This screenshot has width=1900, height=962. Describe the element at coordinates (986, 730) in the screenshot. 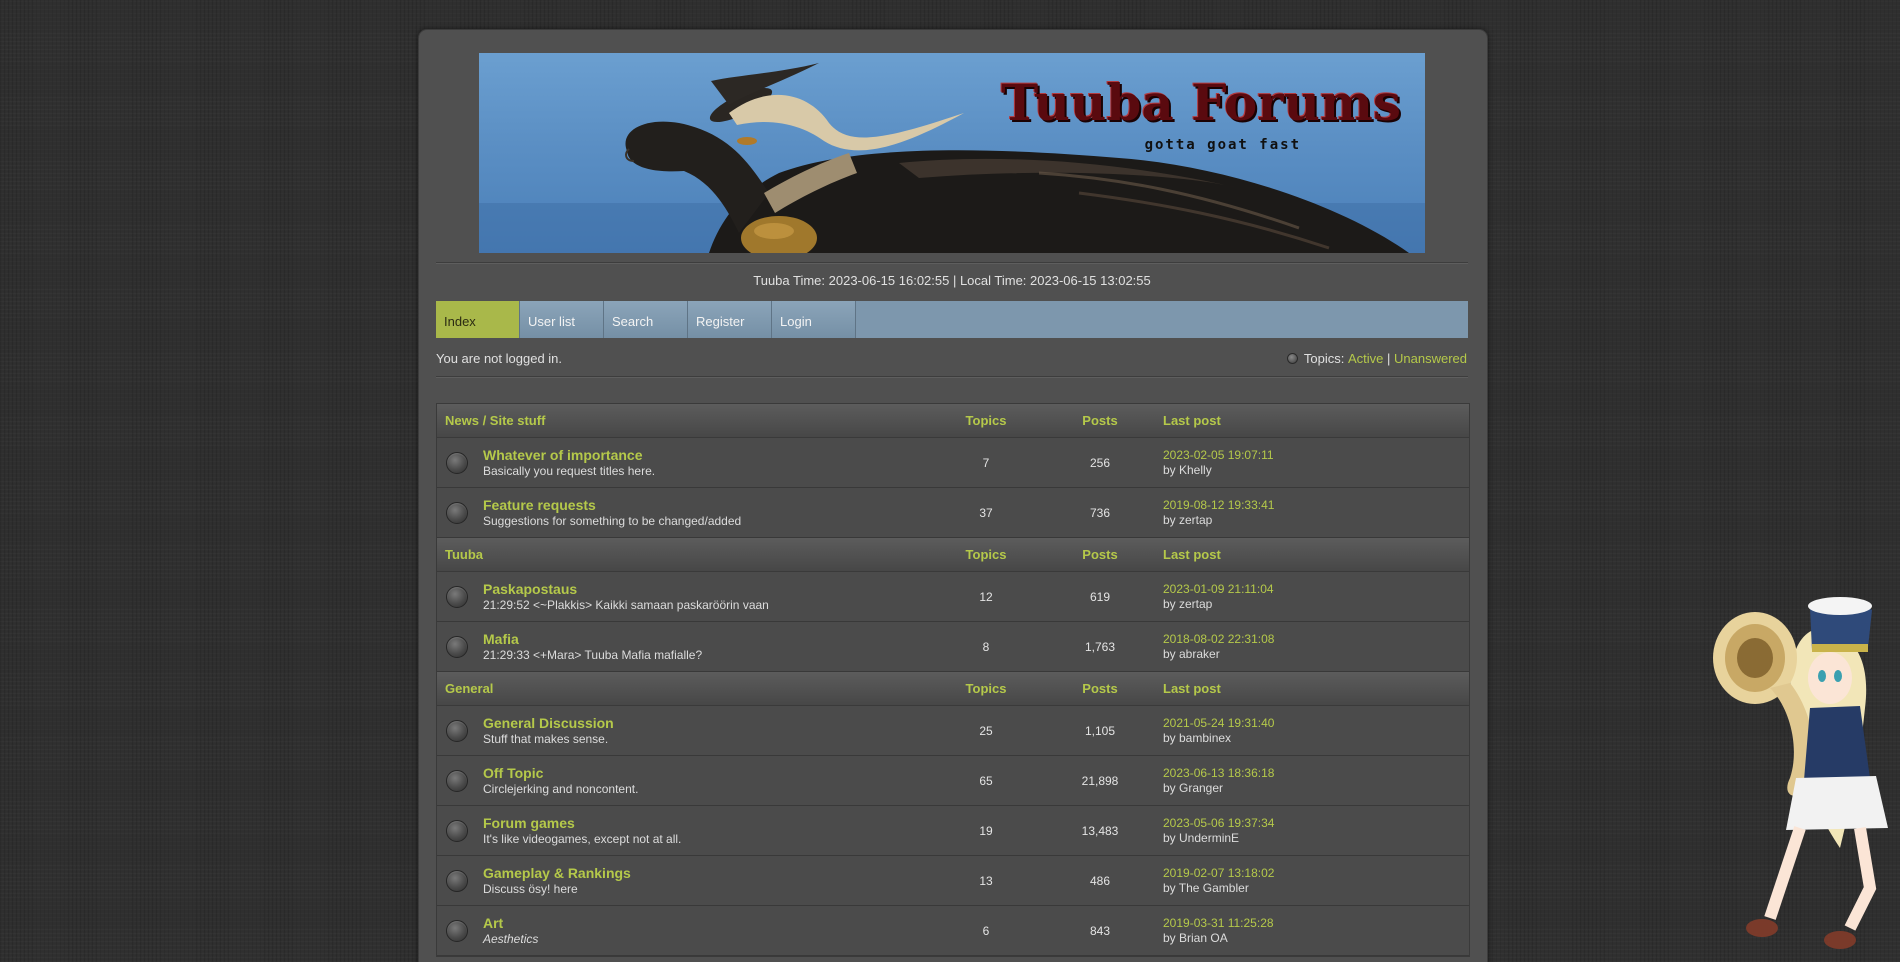

I see `topic-count: 25` at that location.